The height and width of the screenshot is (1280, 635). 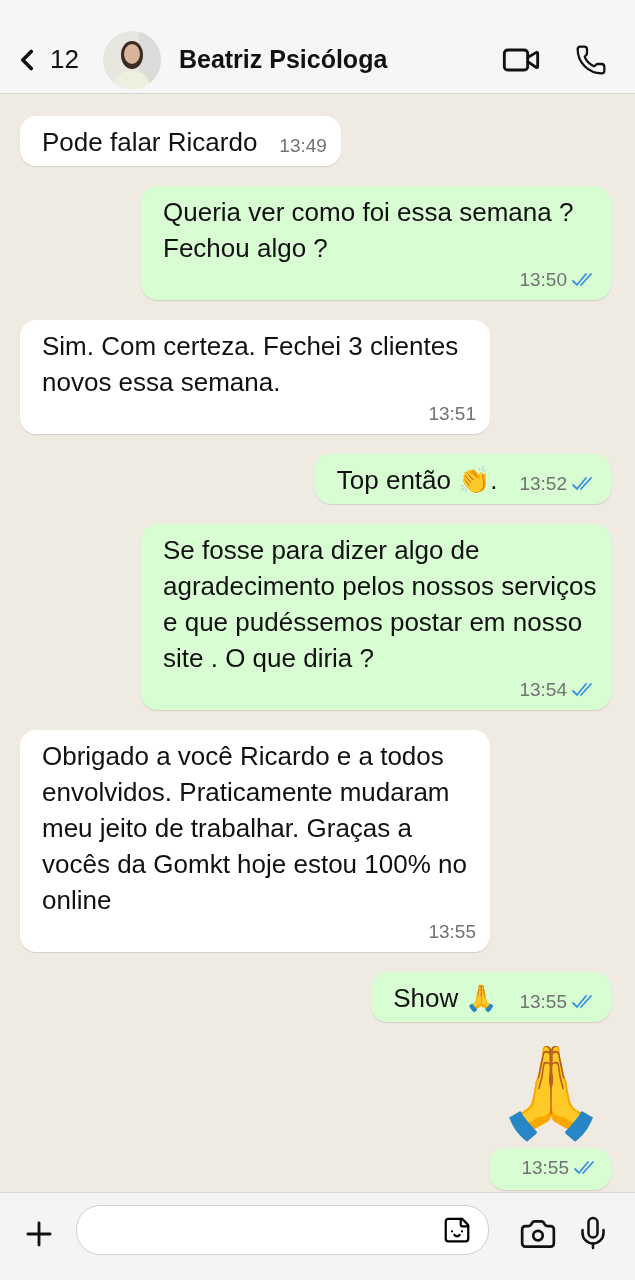 What do you see at coordinates (380, 604) in the screenshot?
I see `message-text: Se fosse para dizer algo de agradecimento pelos nossos serviços e que pudéssemos postar em nosso site . O que diria ?` at bounding box center [380, 604].